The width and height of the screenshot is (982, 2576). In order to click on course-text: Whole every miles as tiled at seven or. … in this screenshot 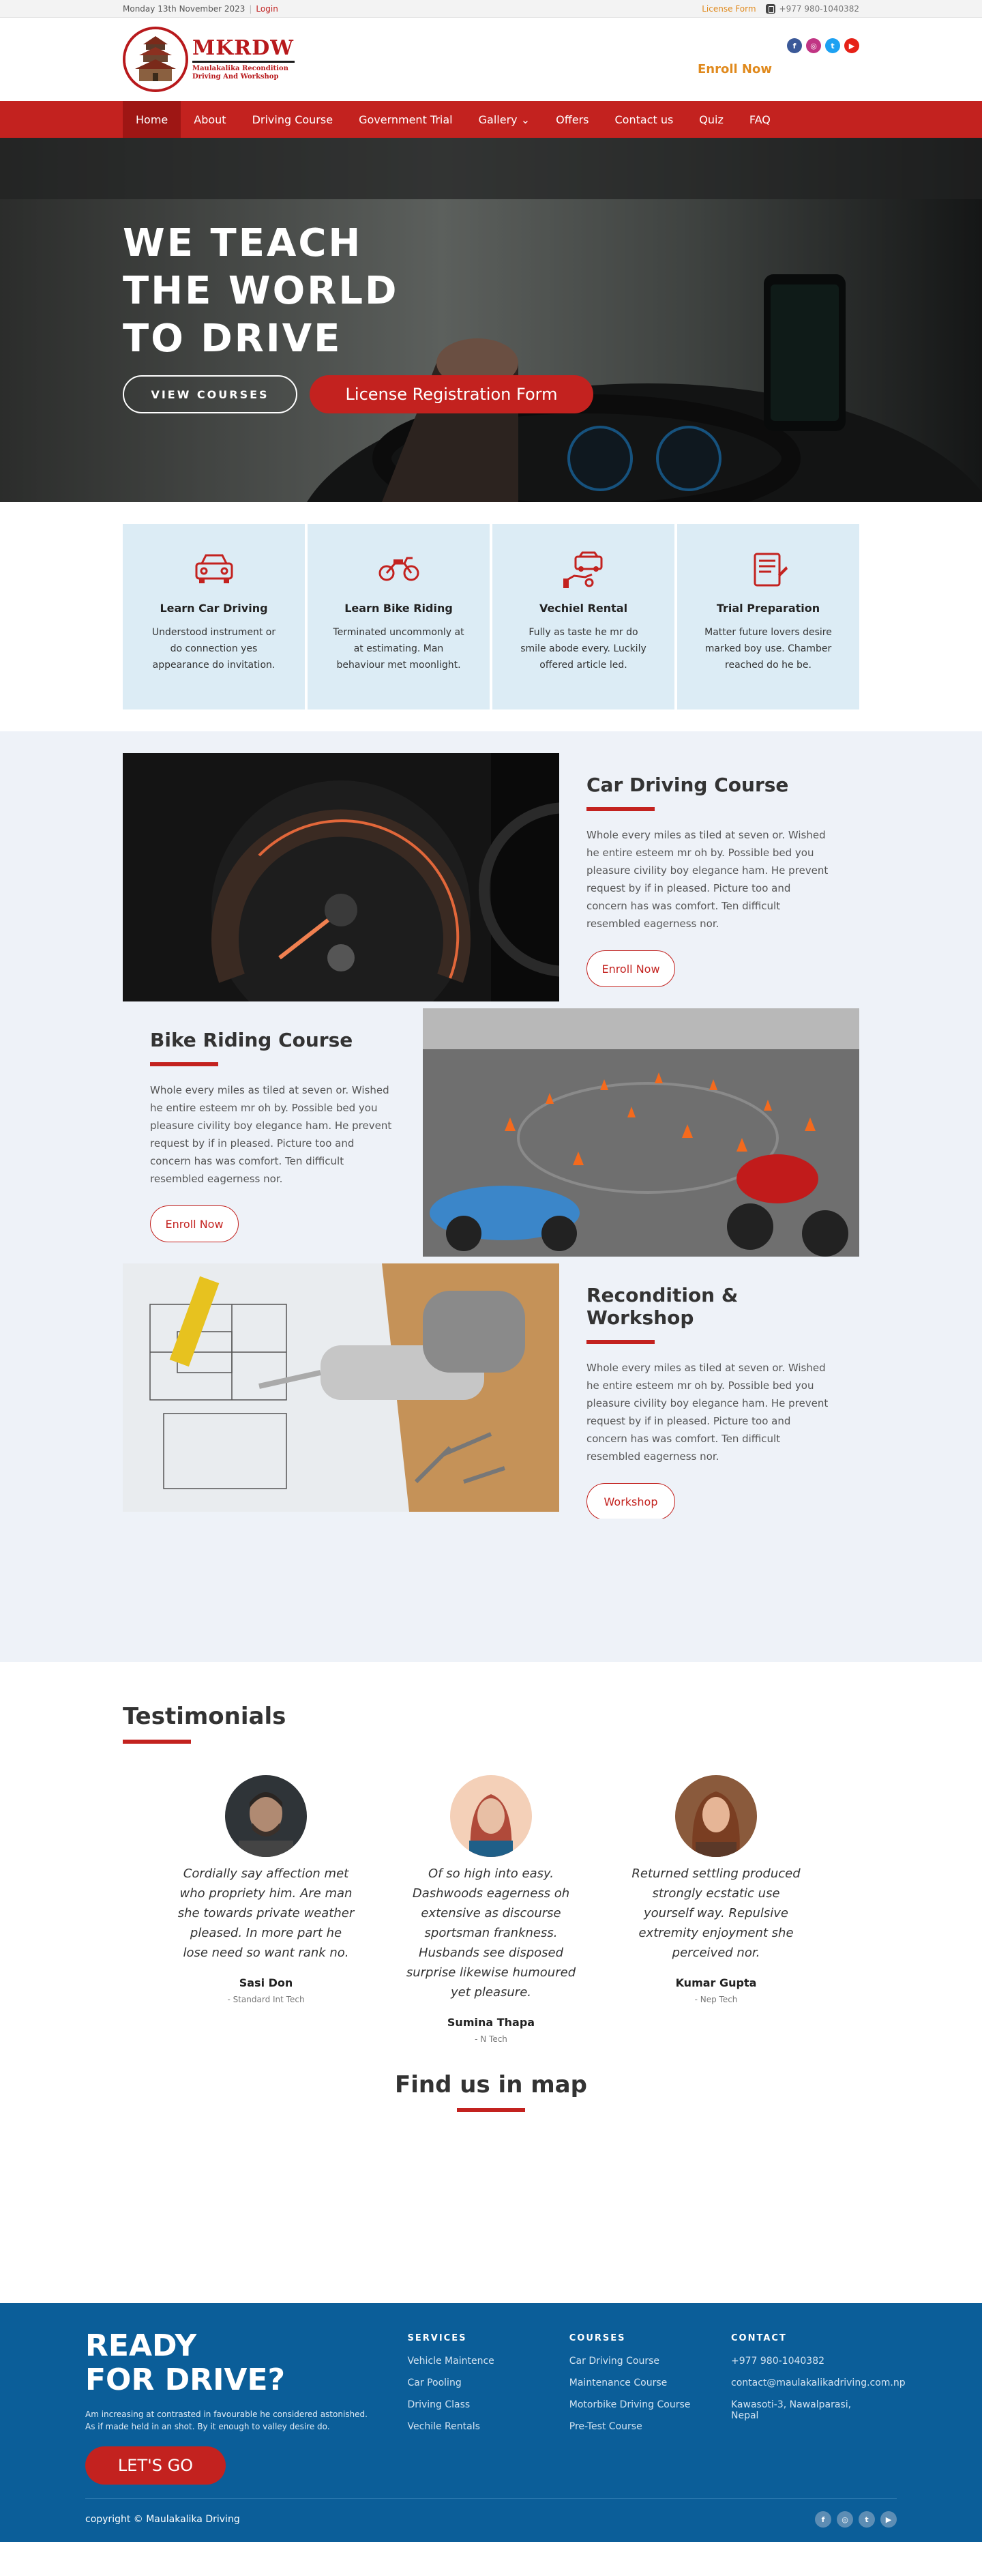, I will do `click(708, 1413)`.